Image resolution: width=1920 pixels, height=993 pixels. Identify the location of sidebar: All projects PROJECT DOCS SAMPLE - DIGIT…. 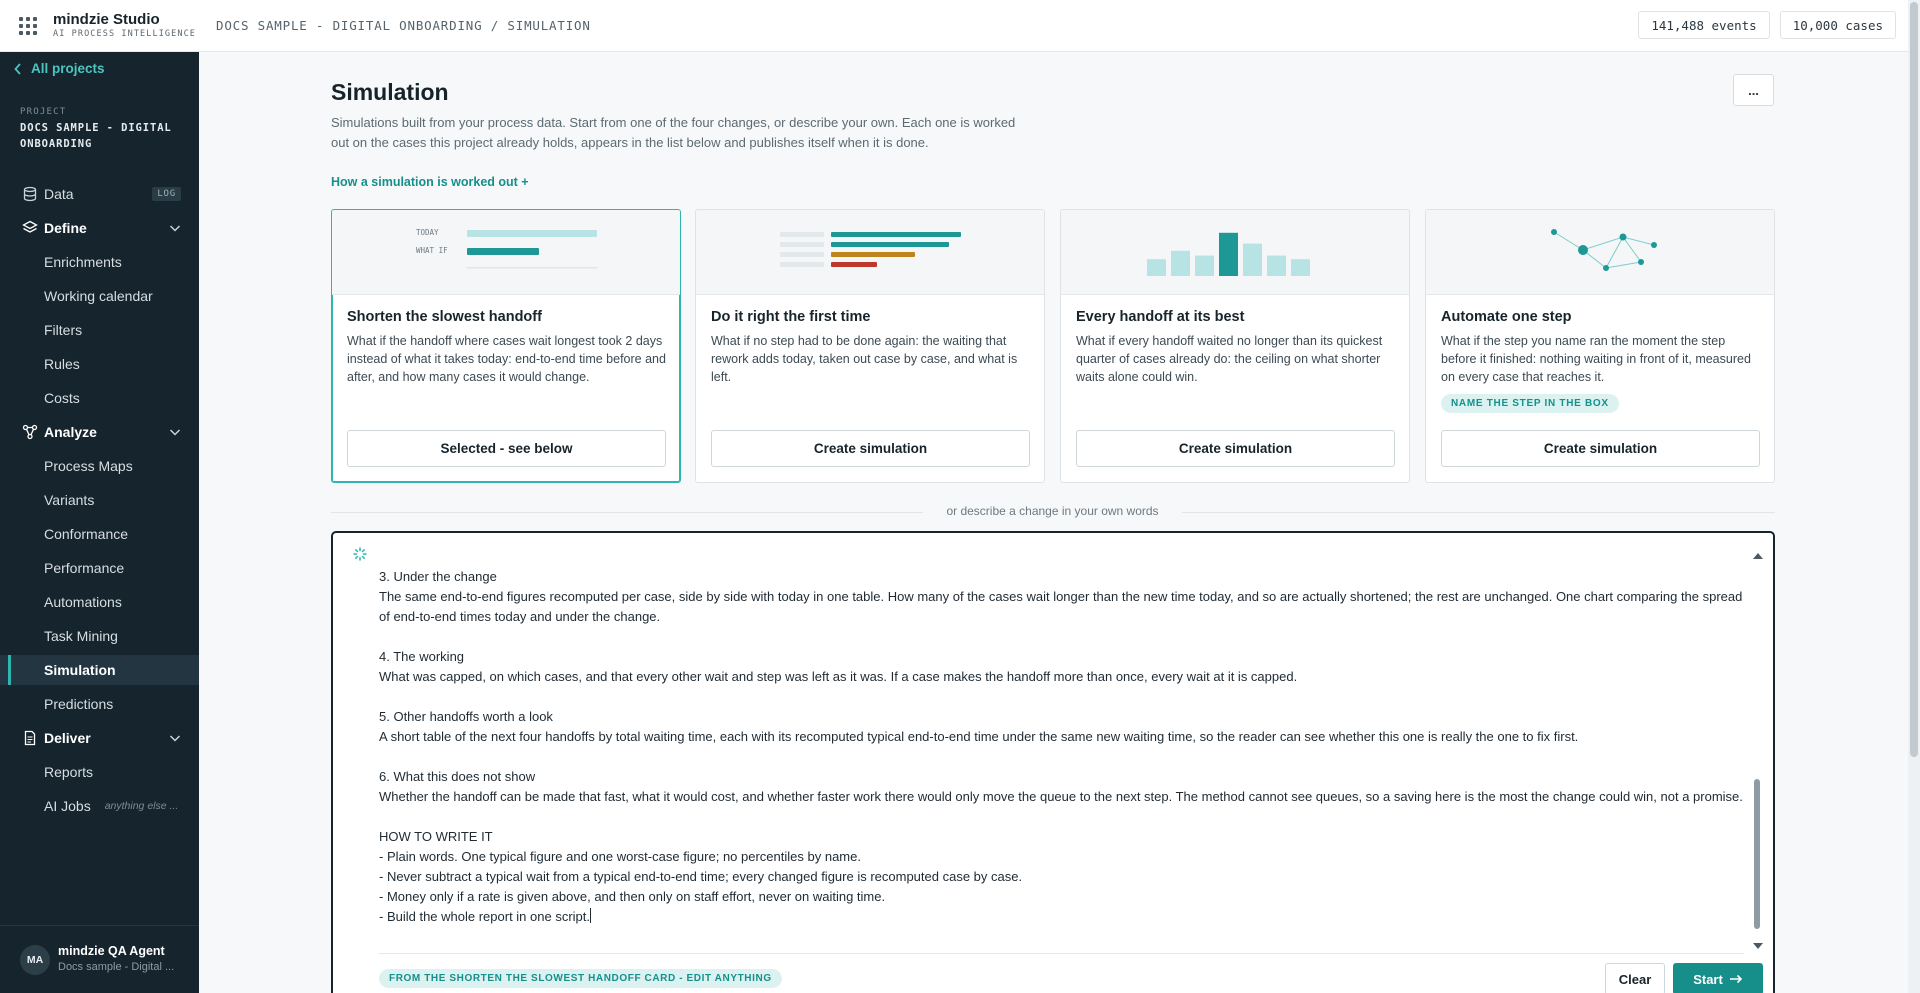
(99, 522).